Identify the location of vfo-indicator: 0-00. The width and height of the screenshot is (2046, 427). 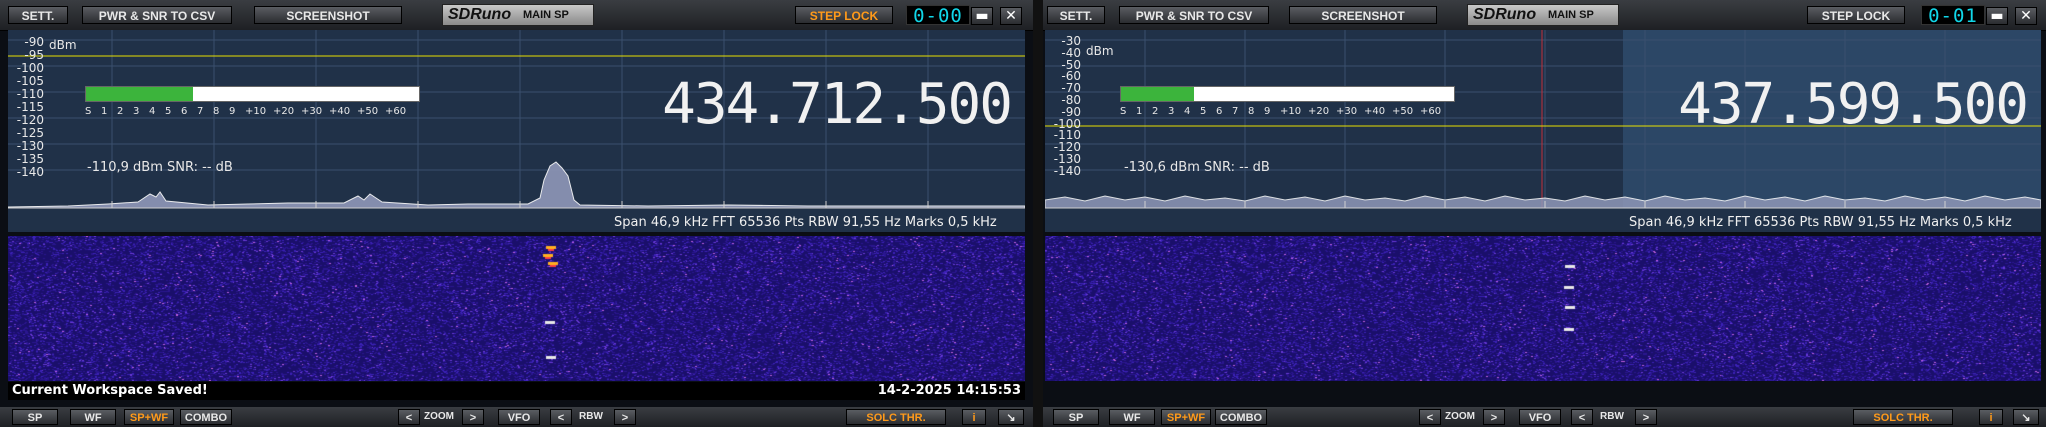
(938, 15).